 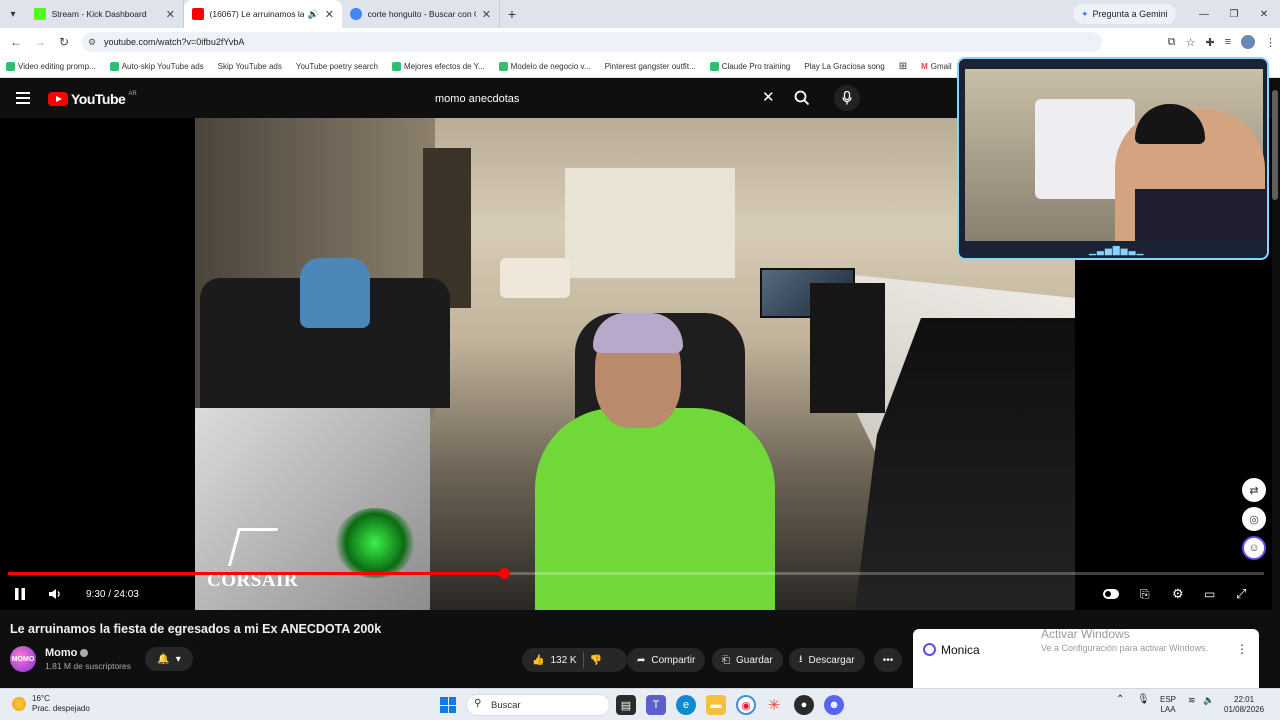 What do you see at coordinates (583, 660) in the screenshot?
I see `divider` at bounding box center [583, 660].